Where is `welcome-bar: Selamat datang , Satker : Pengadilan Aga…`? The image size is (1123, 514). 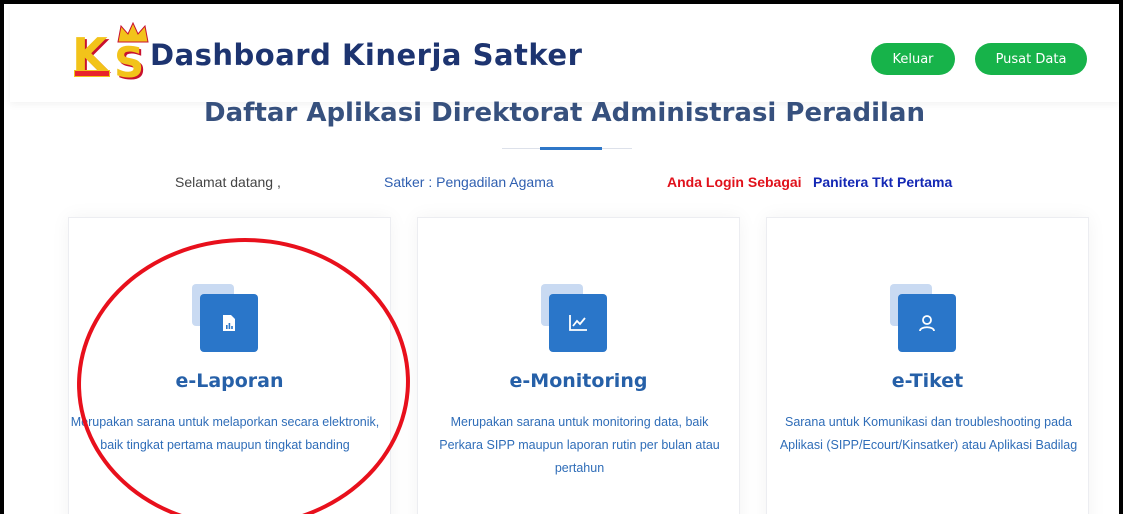 welcome-bar: Selamat datang , Satker : Pengadilan Aga… is located at coordinates (564, 183).